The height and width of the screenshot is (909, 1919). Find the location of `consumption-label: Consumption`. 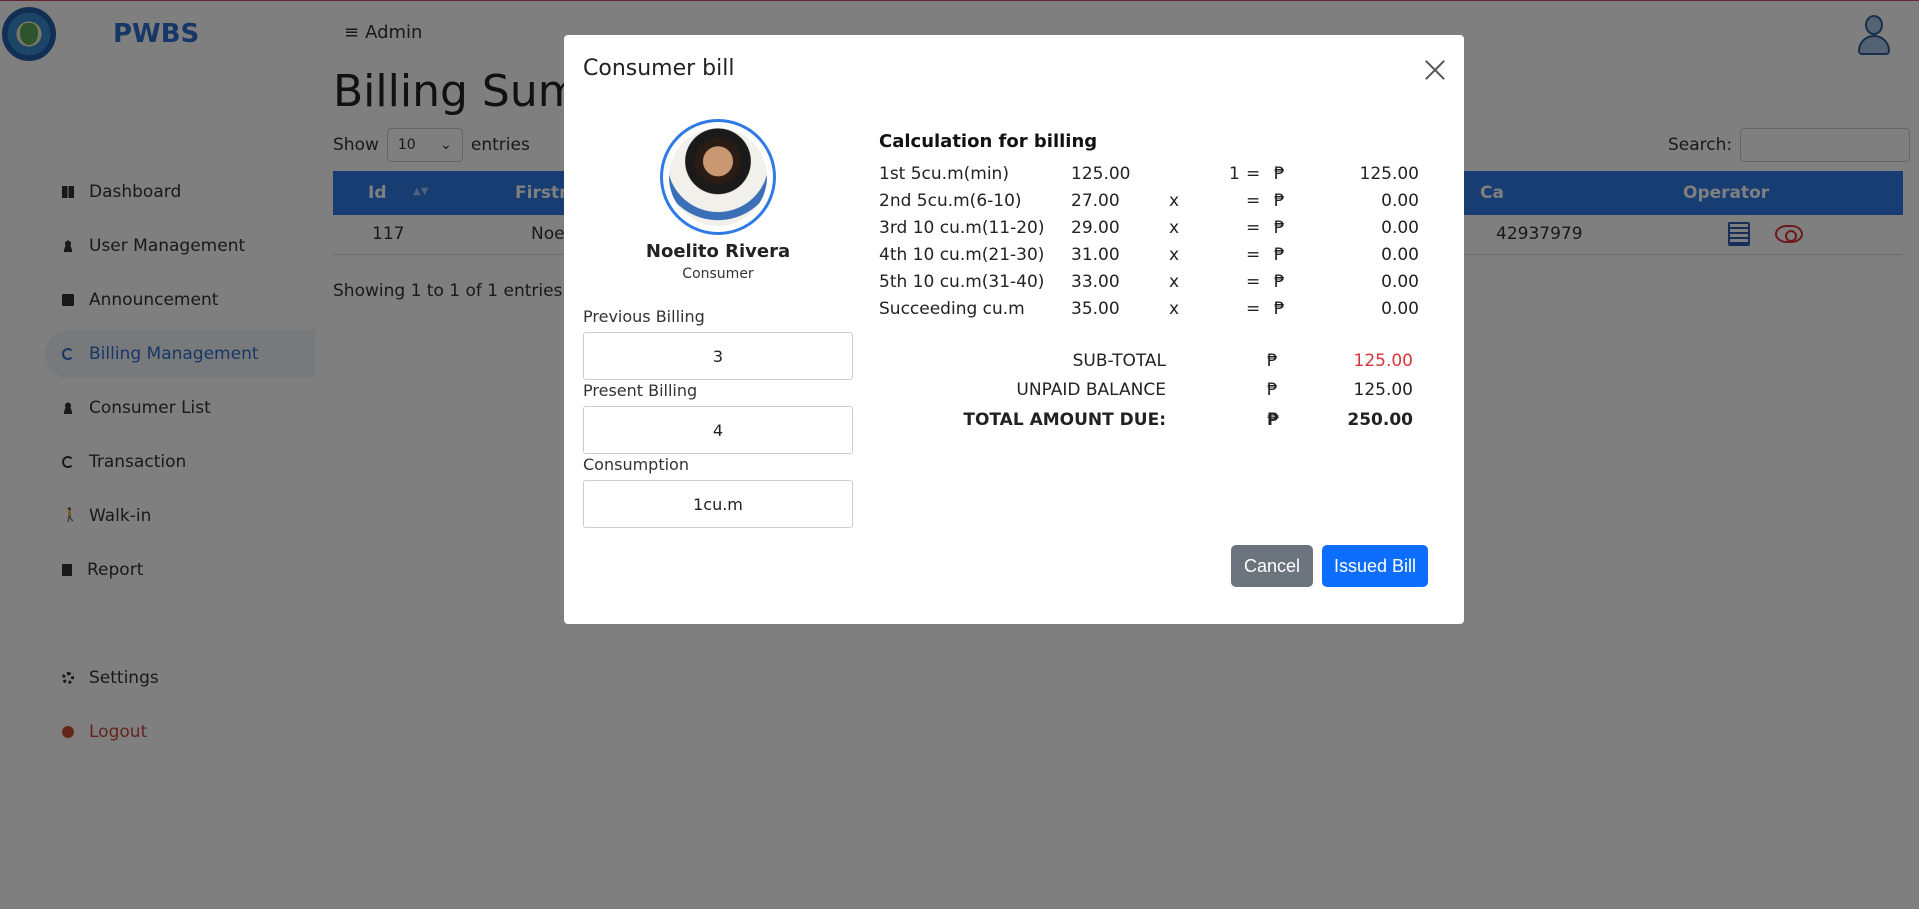

consumption-label: Consumption is located at coordinates (636, 464).